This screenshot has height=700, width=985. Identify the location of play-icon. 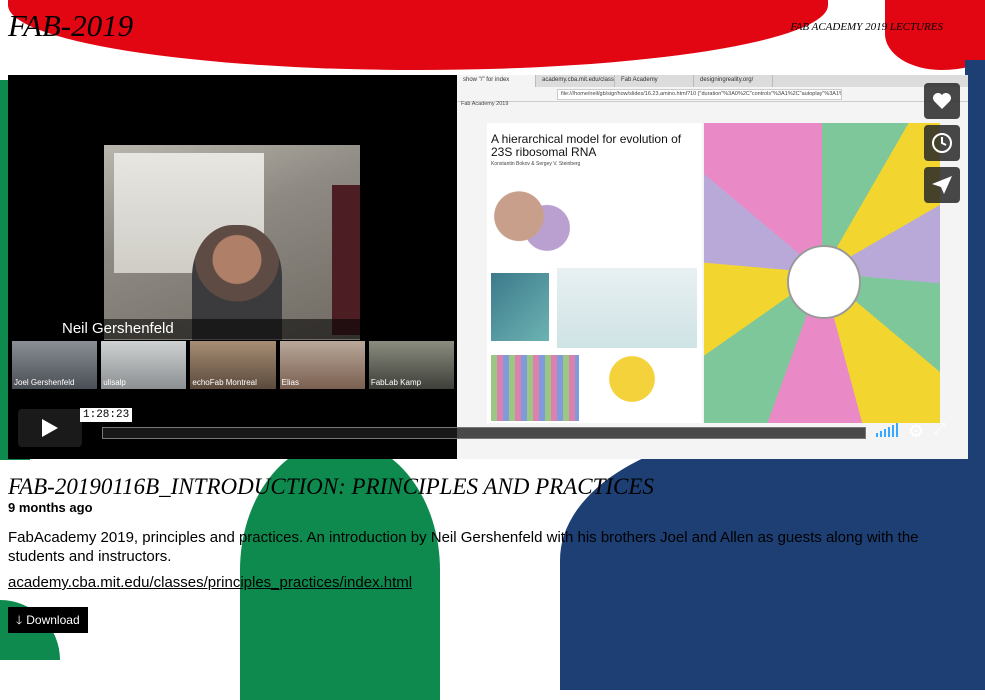
(50, 428).